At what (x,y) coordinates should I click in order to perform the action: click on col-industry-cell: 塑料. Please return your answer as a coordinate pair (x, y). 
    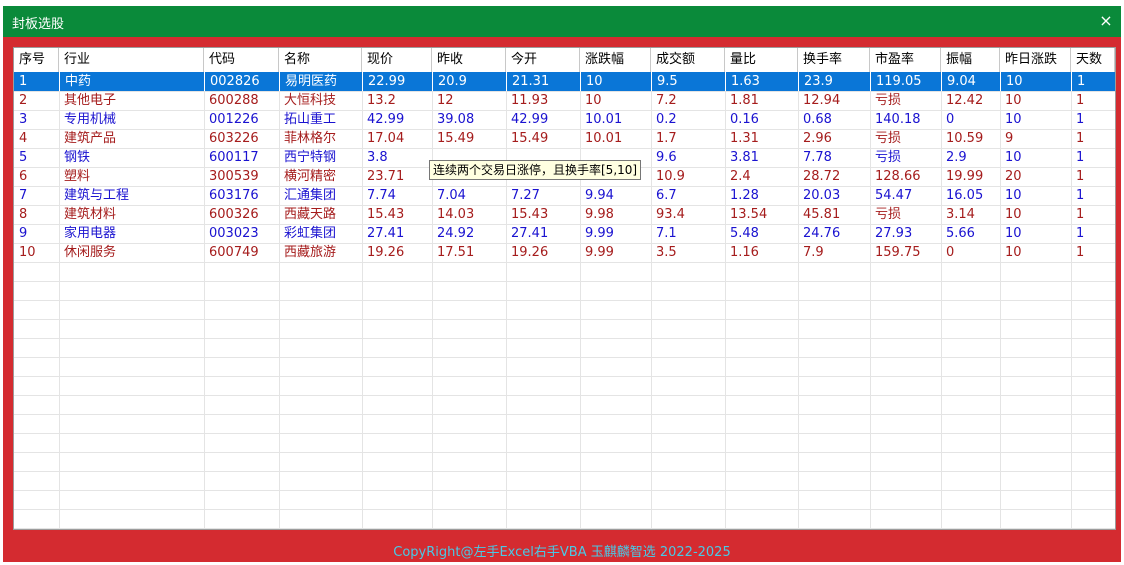
    Looking at the image, I should click on (77, 176).